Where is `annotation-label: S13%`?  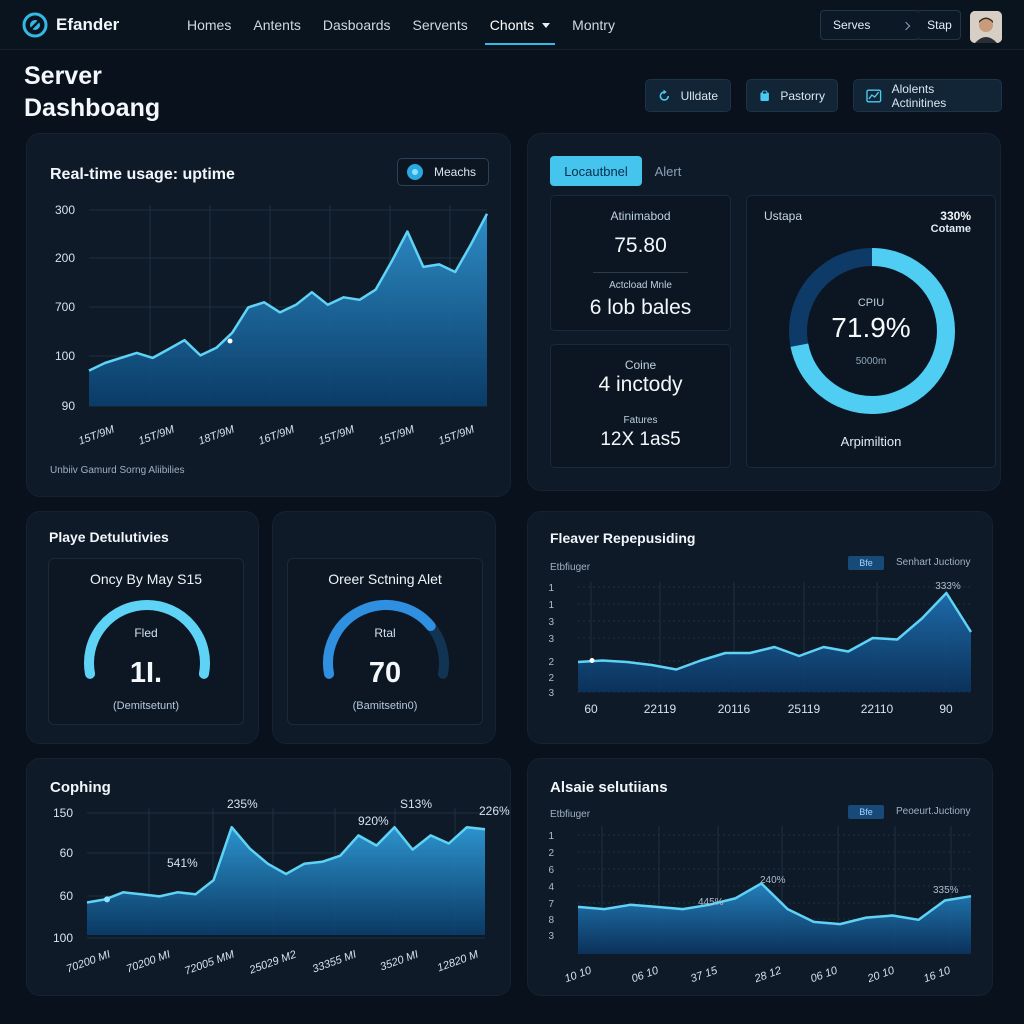 annotation-label: S13% is located at coordinates (416, 804).